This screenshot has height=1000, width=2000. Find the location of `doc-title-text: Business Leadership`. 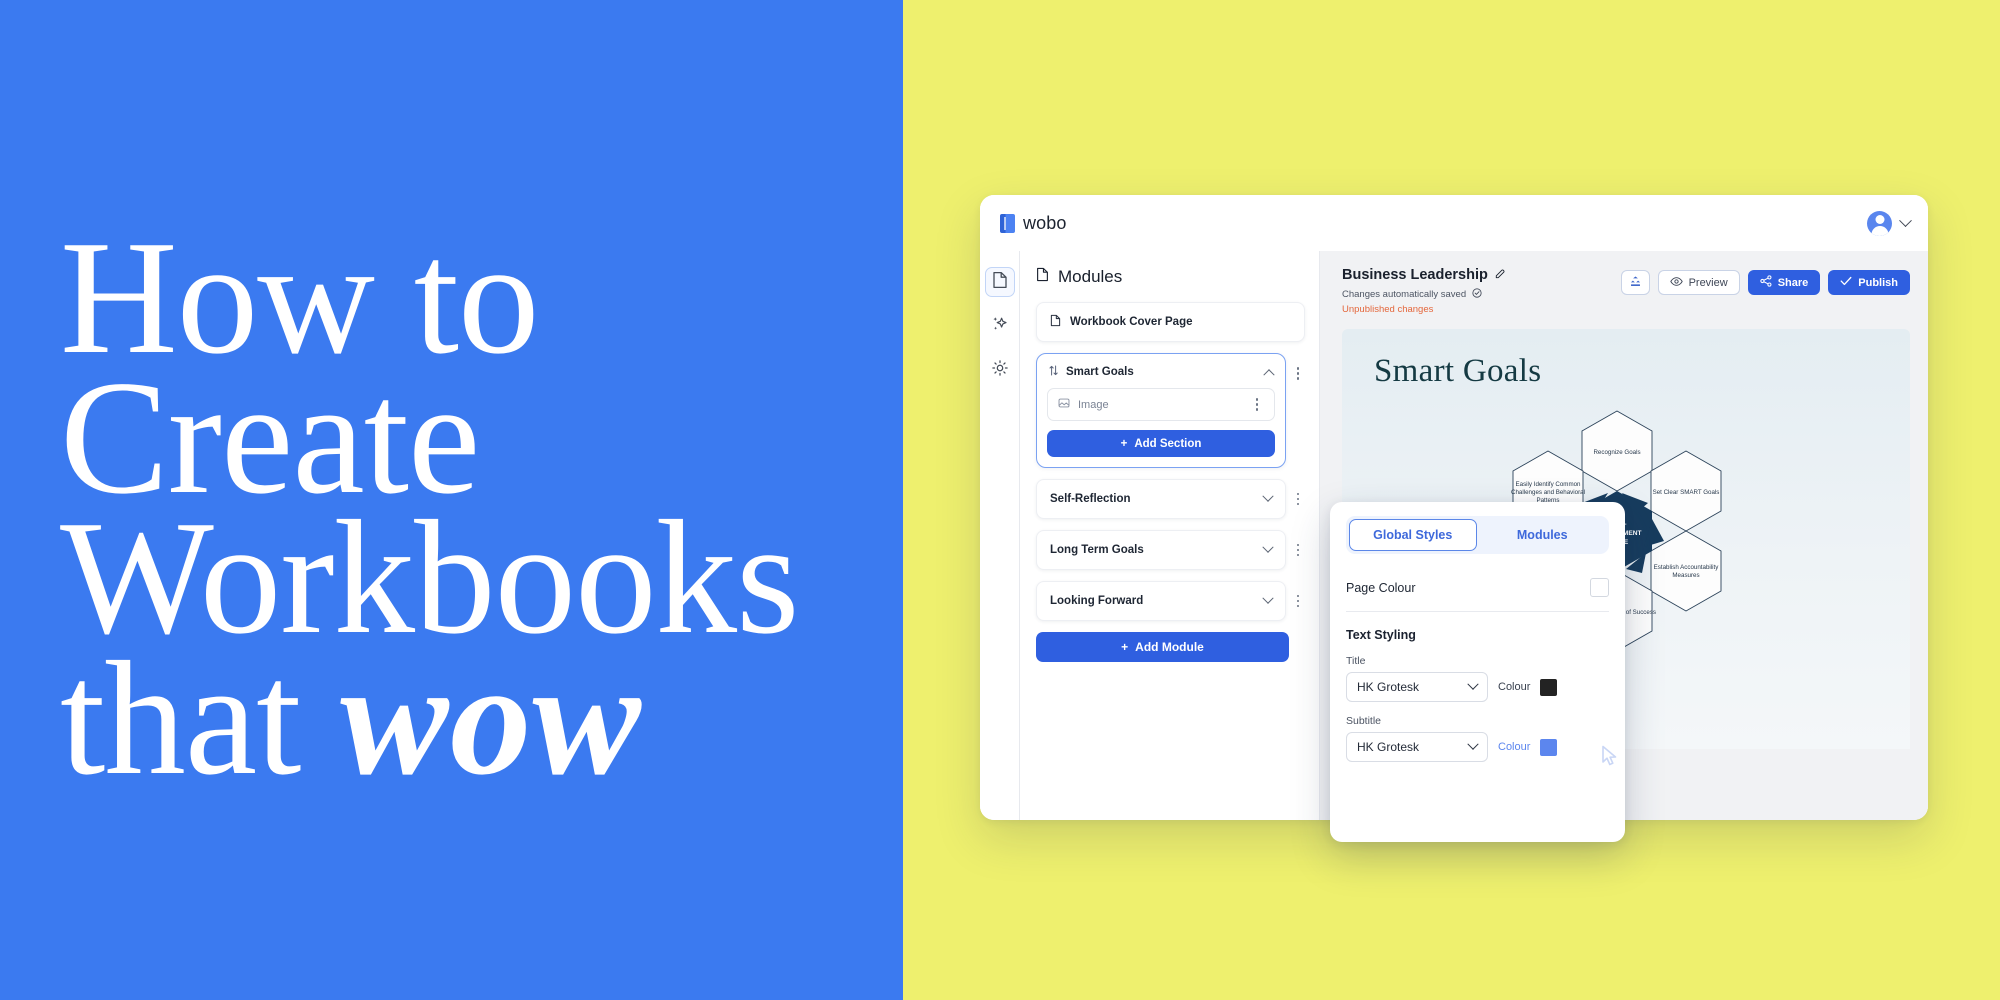

doc-title-text: Business Leadership is located at coordinates (1415, 275).